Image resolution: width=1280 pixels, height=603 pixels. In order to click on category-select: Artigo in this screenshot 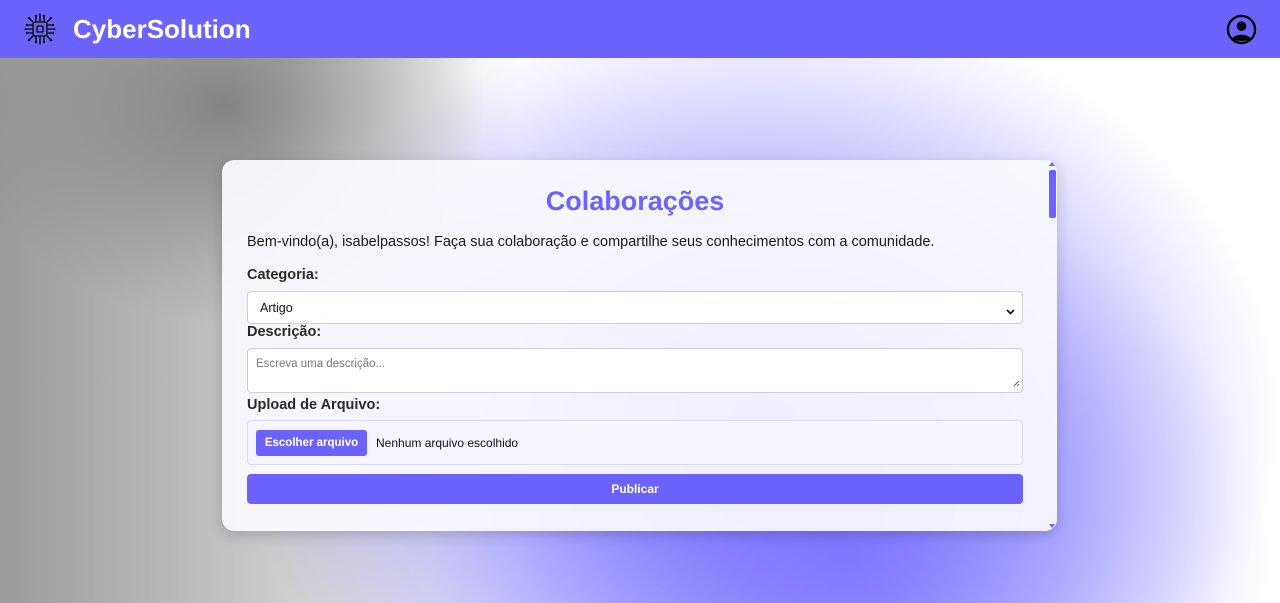, I will do `click(635, 307)`.